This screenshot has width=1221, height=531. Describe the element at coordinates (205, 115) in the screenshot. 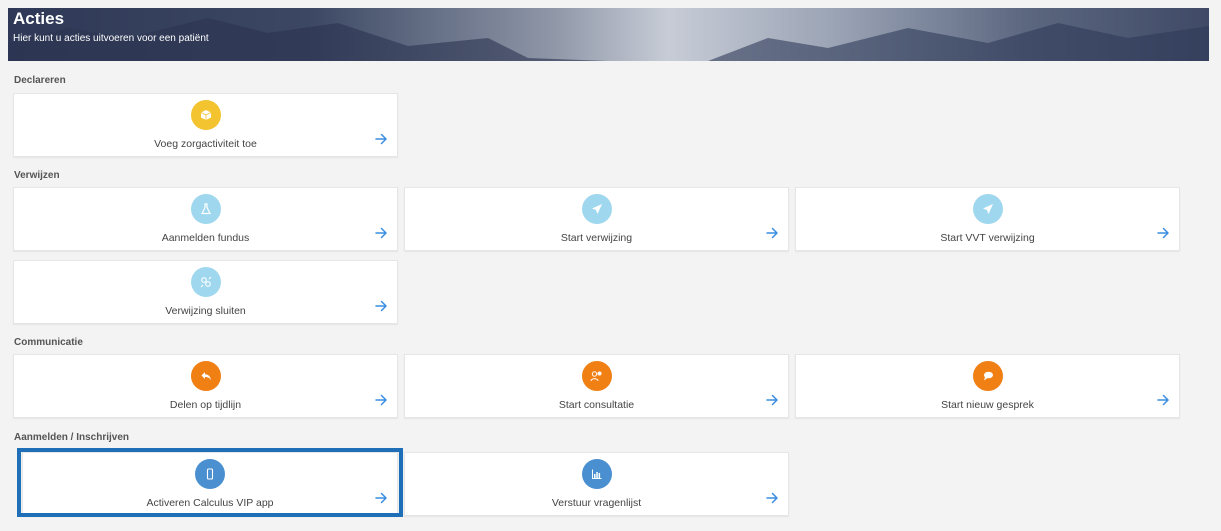

I see `cube-icon` at that location.